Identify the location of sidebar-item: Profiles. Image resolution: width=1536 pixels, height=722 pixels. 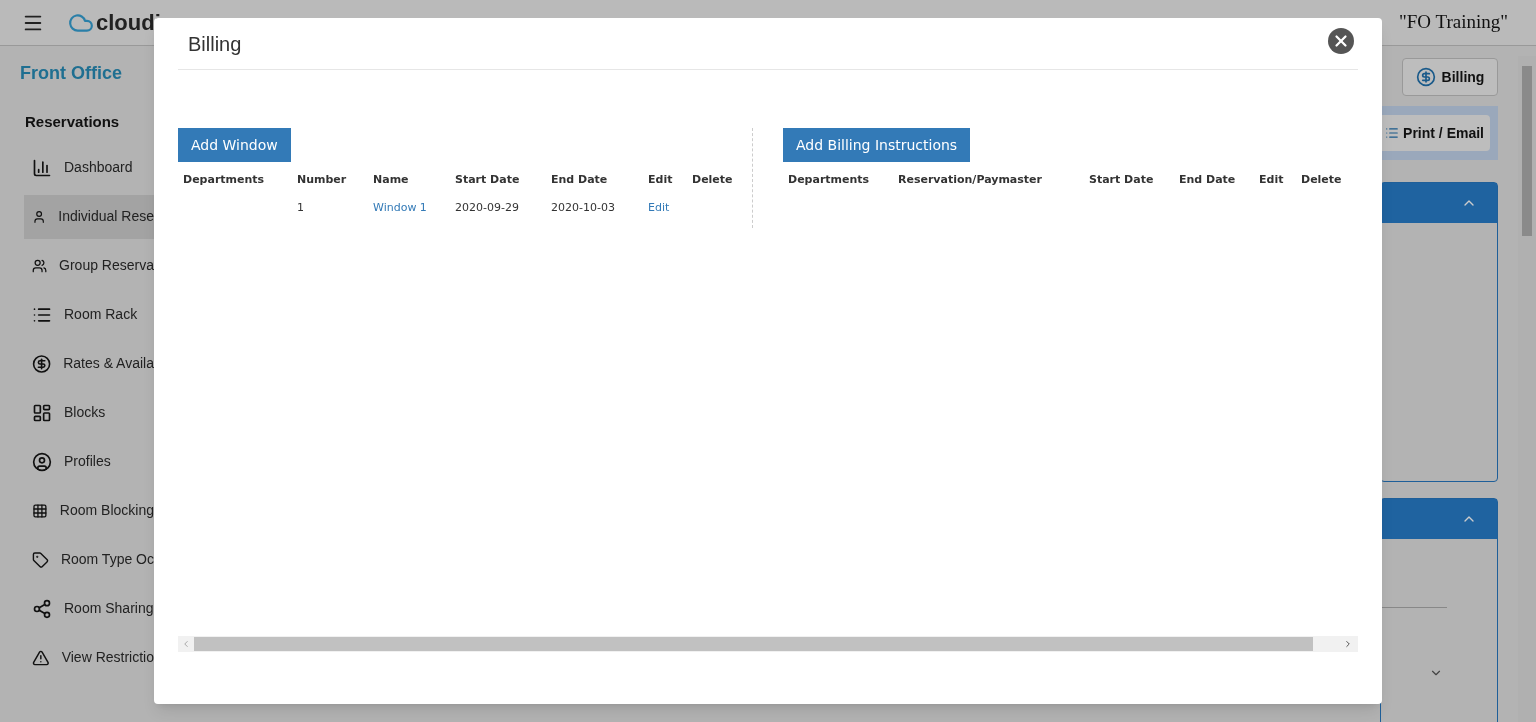
(89, 461).